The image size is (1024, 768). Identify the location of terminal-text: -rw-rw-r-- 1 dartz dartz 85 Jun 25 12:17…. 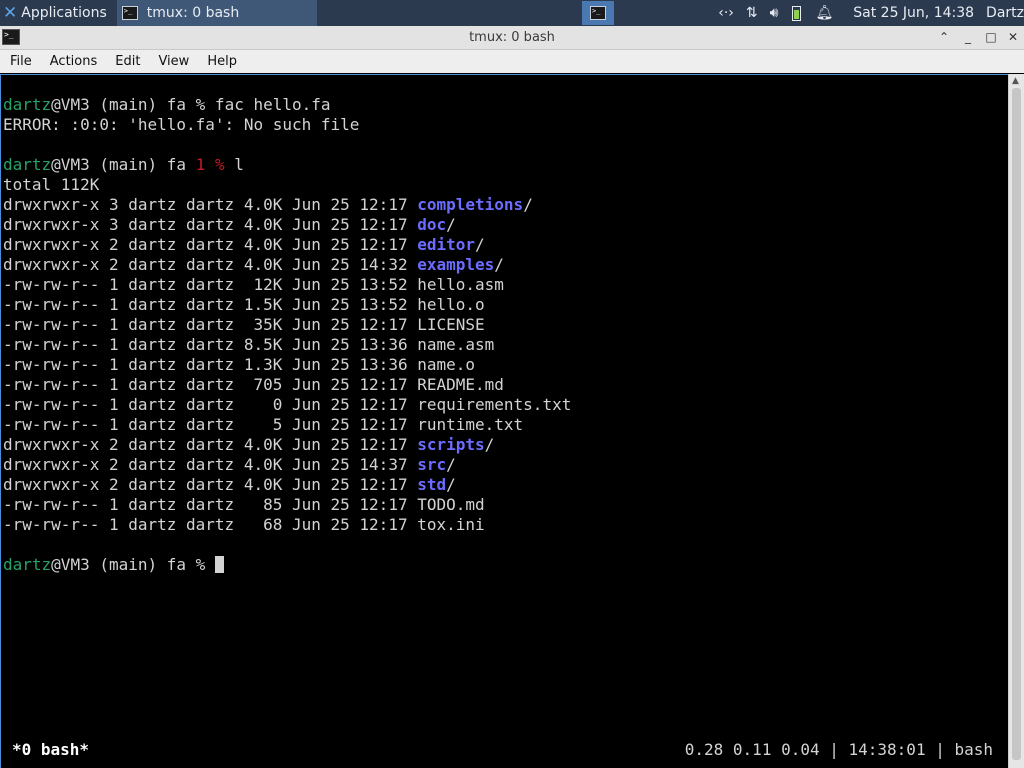
(244, 504).